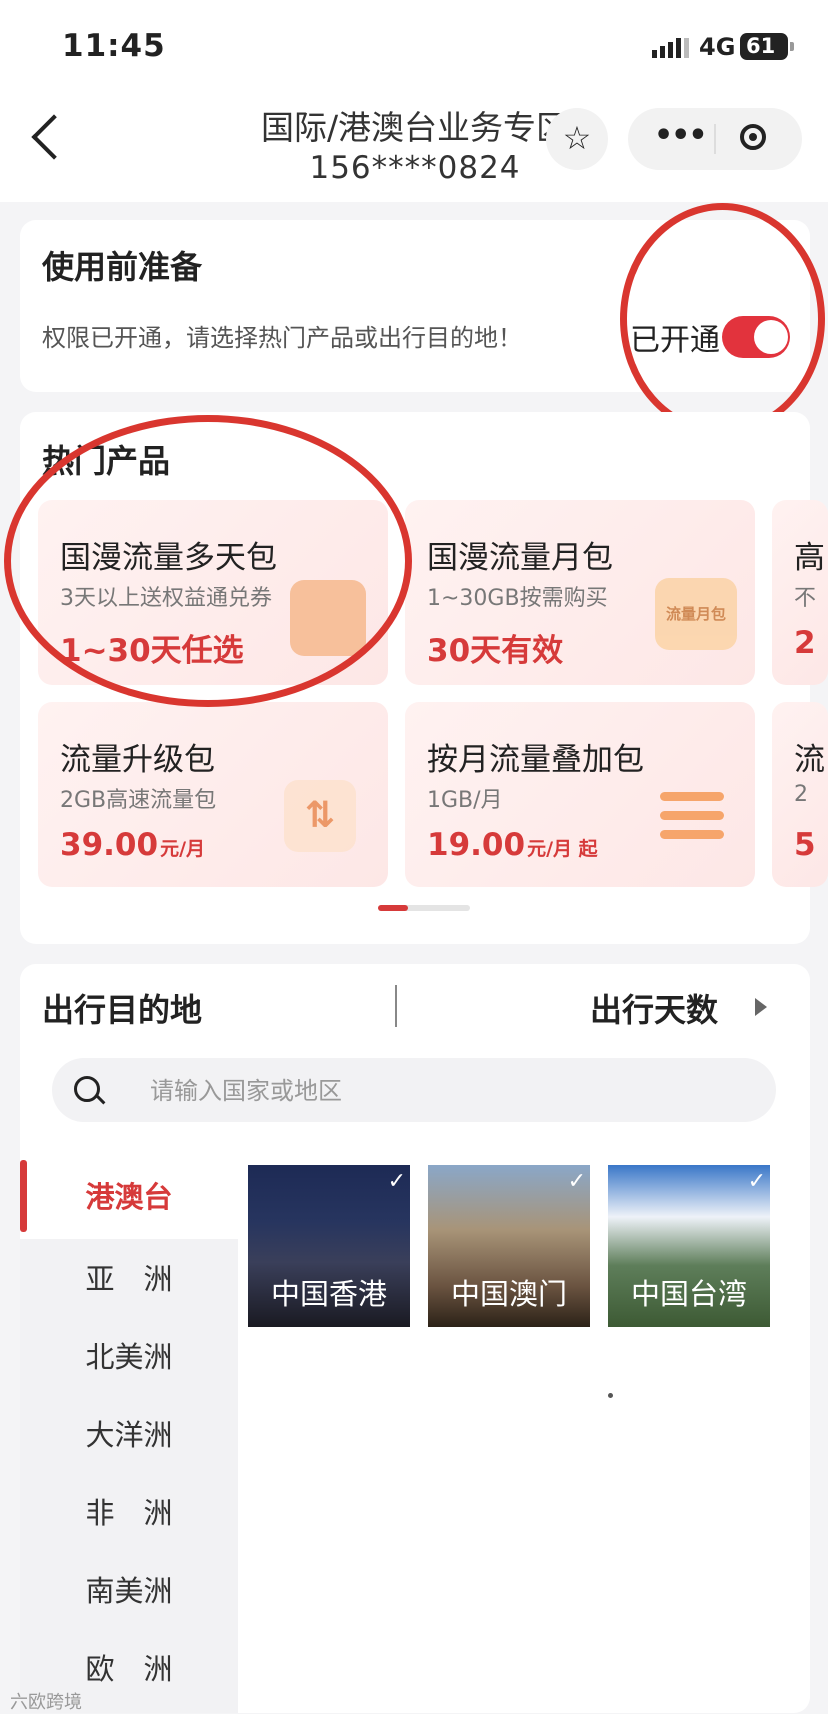  Describe the element at coordinates (129, 1195) in the screenshot. I see `region-item-gat: 港澳台` at that location.